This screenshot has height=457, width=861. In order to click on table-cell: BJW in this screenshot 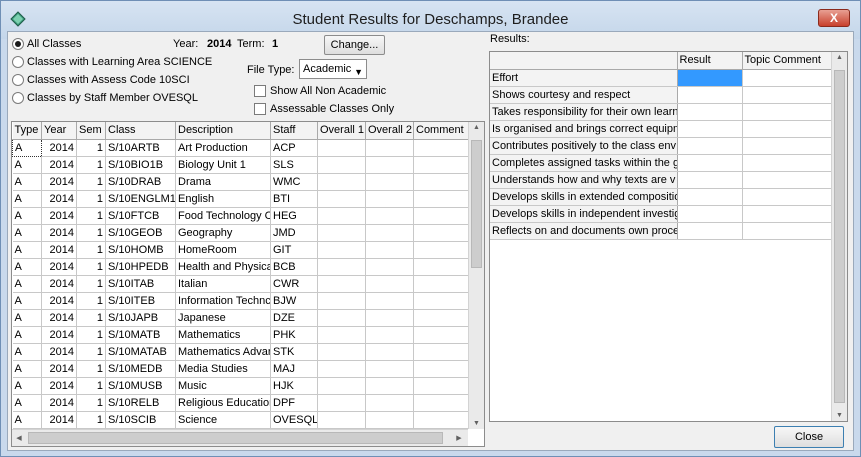, I will do `click(294, 301)`.